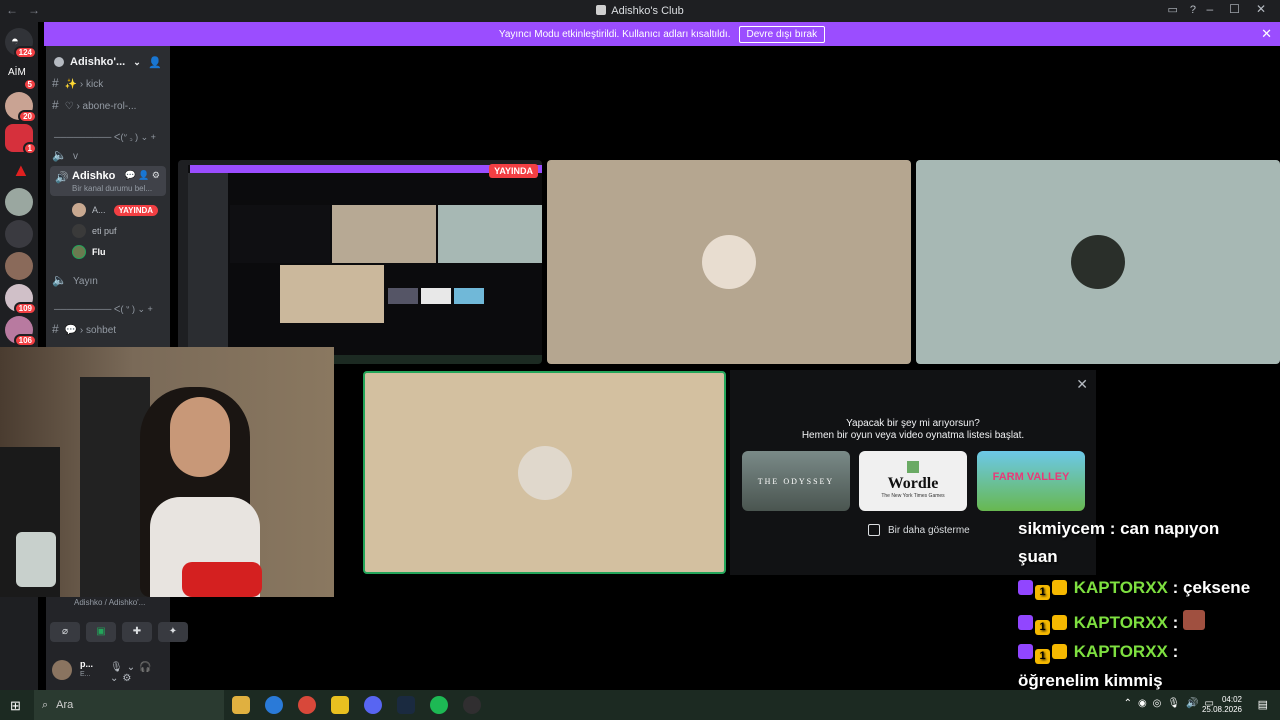 The image size is (1280, 720). What do you see at coordinates (105, 136) in the screenshot?
I see `category-divider-1: ───────── ᐸ(ᐡ ꜆ ) ⌄ +` at bounding box center [105, 136].